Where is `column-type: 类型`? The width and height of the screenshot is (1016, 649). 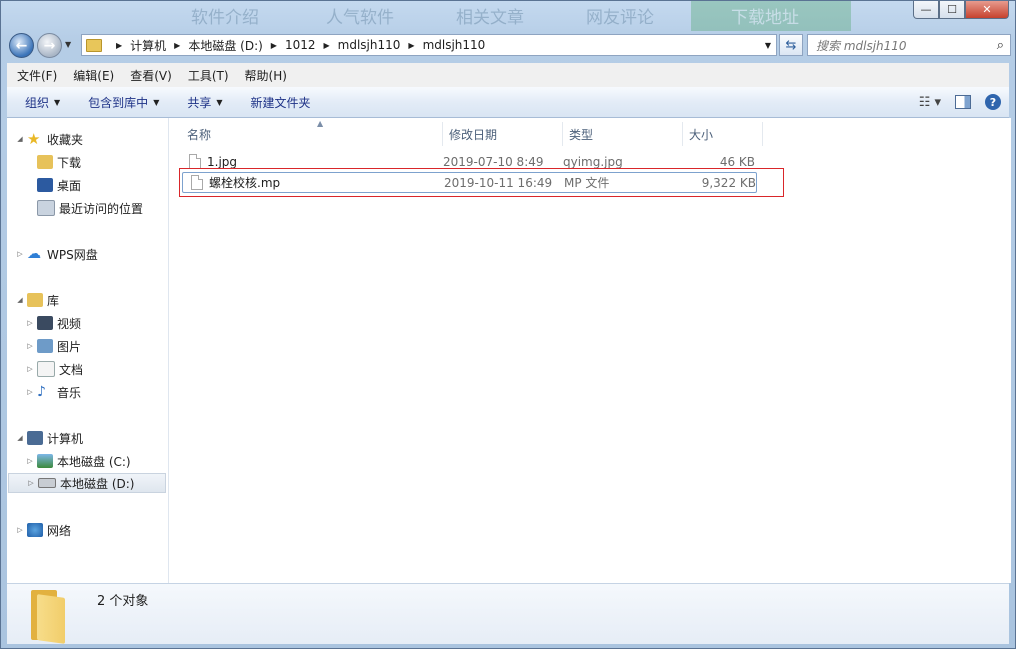
column-type: 类型 is located at coordinates (623, 134).